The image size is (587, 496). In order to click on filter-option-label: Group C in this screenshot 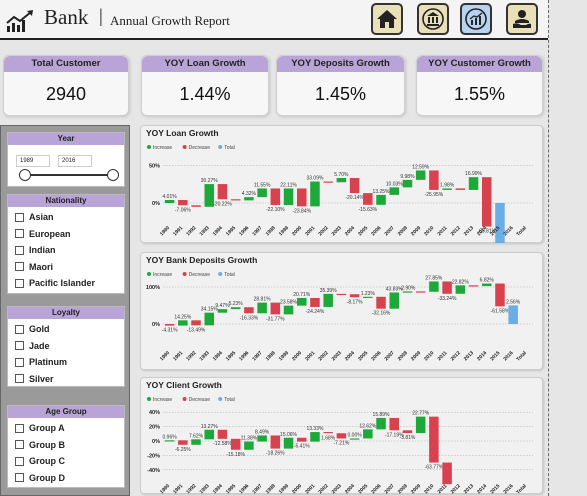, I will do `click(47, 461)`.